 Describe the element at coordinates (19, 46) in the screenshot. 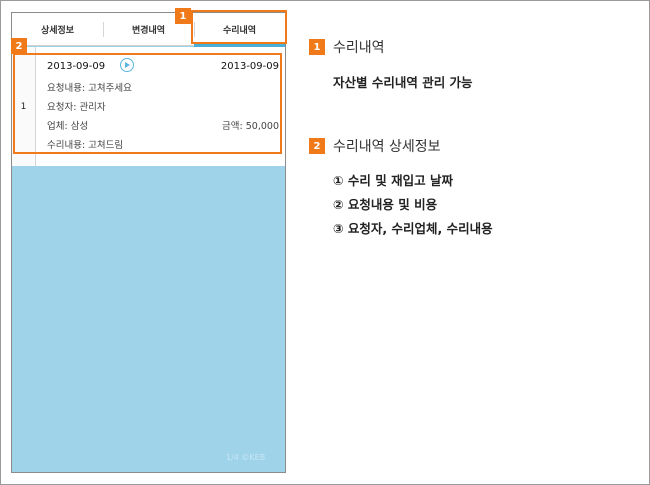

I see `marker-badge-2: 2` at that location.